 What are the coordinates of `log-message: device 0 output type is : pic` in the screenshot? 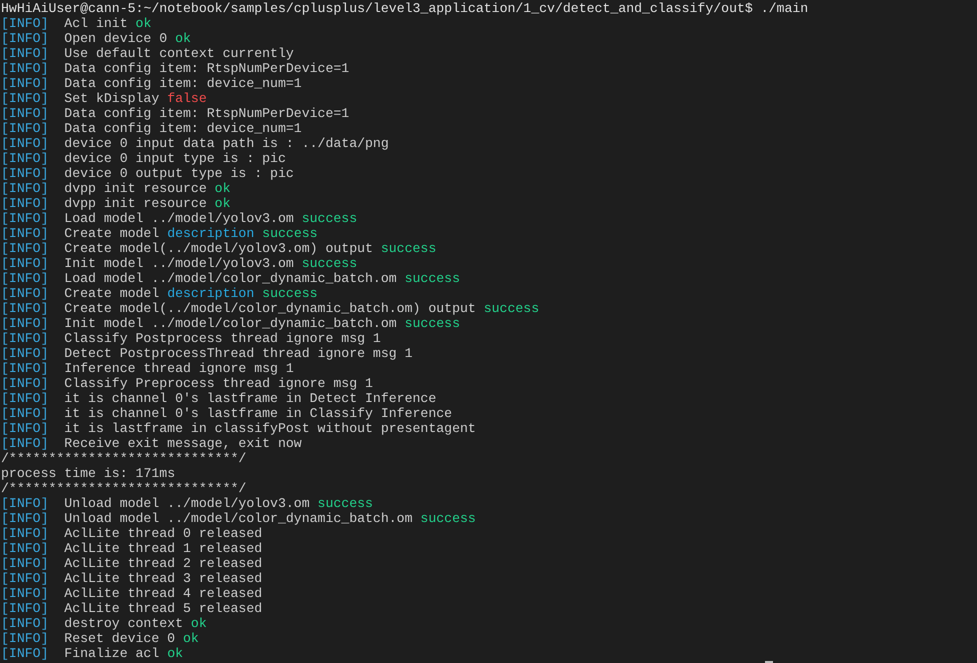 It's located at (179, 173).